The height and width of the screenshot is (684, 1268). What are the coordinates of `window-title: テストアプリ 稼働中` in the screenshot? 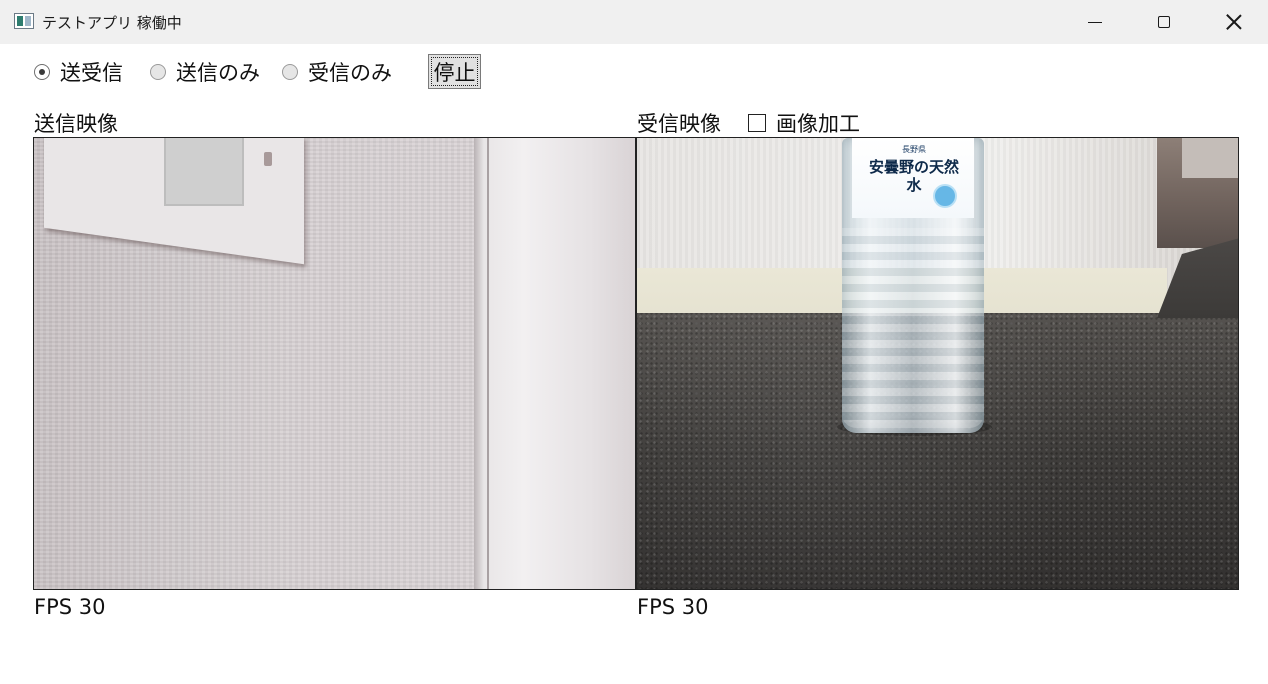 It's located at (112, 23).